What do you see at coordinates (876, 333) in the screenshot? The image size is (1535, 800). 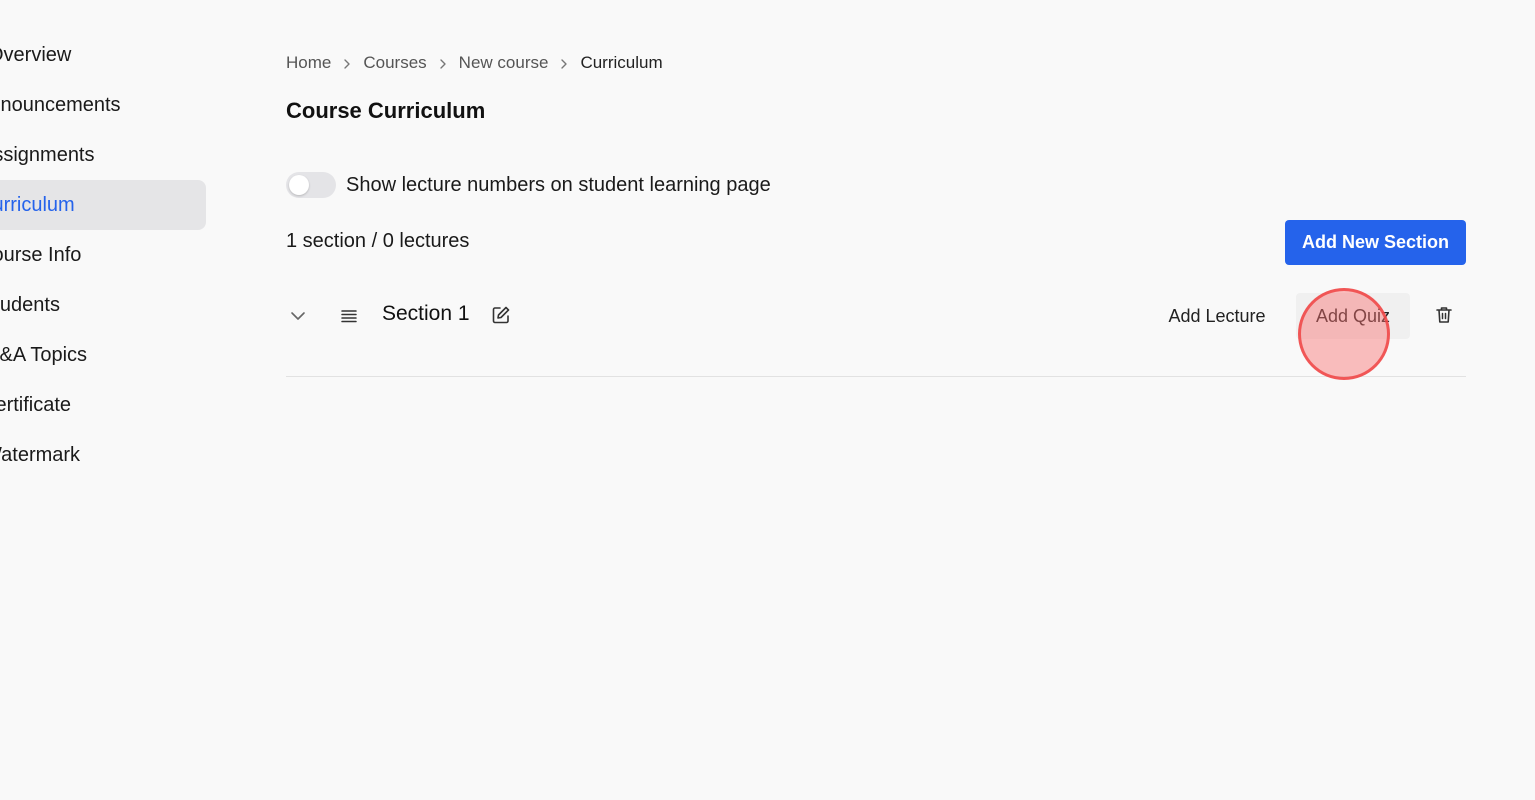 I see `section-row: Section 1 Add Lecture Add Quiz` at bounding box center [876, 333].